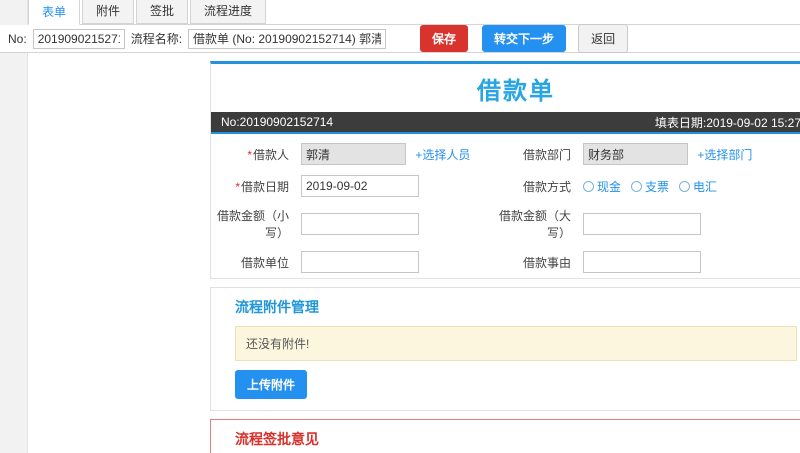 The width and height of the screenshot is (800, 453). I want to click on loan-date-label: 借款日期, so click(264, 186).